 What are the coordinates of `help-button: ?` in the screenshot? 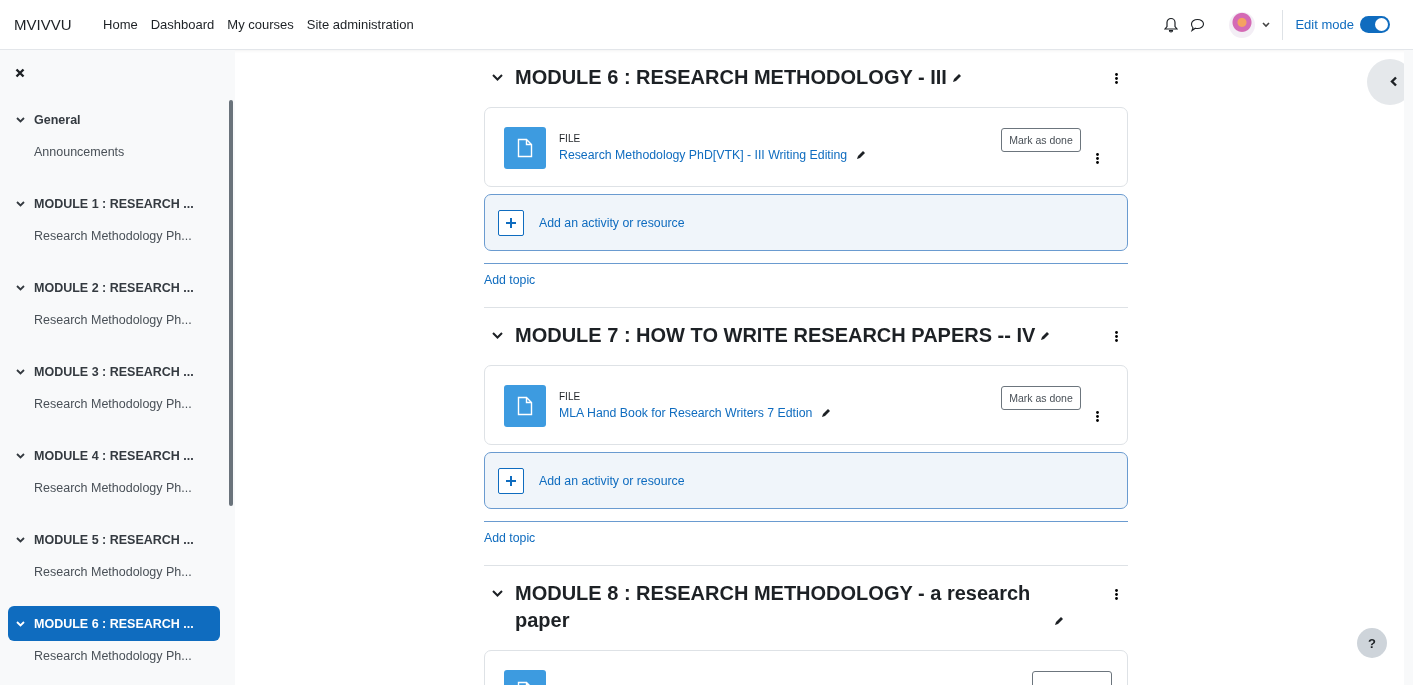 It's located at (1372, 643).